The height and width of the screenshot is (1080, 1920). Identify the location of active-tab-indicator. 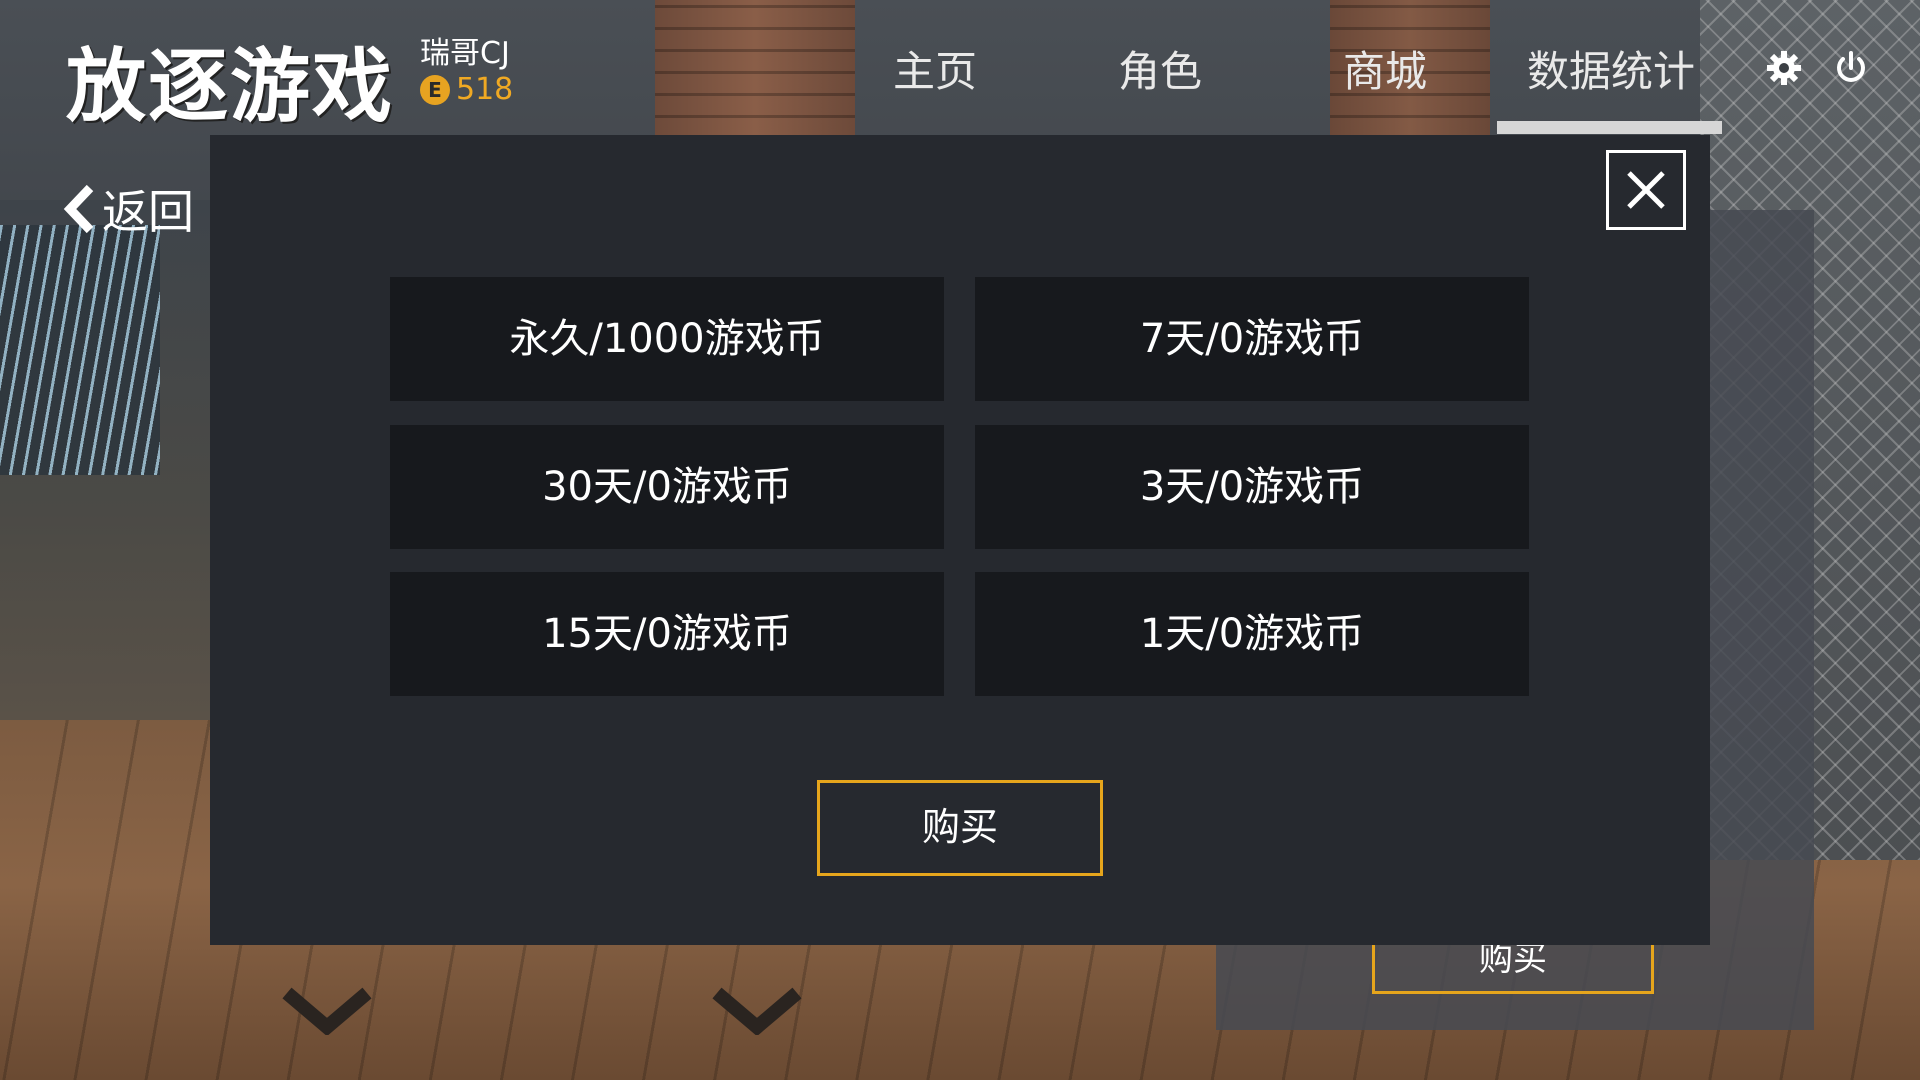
(1609, 127).